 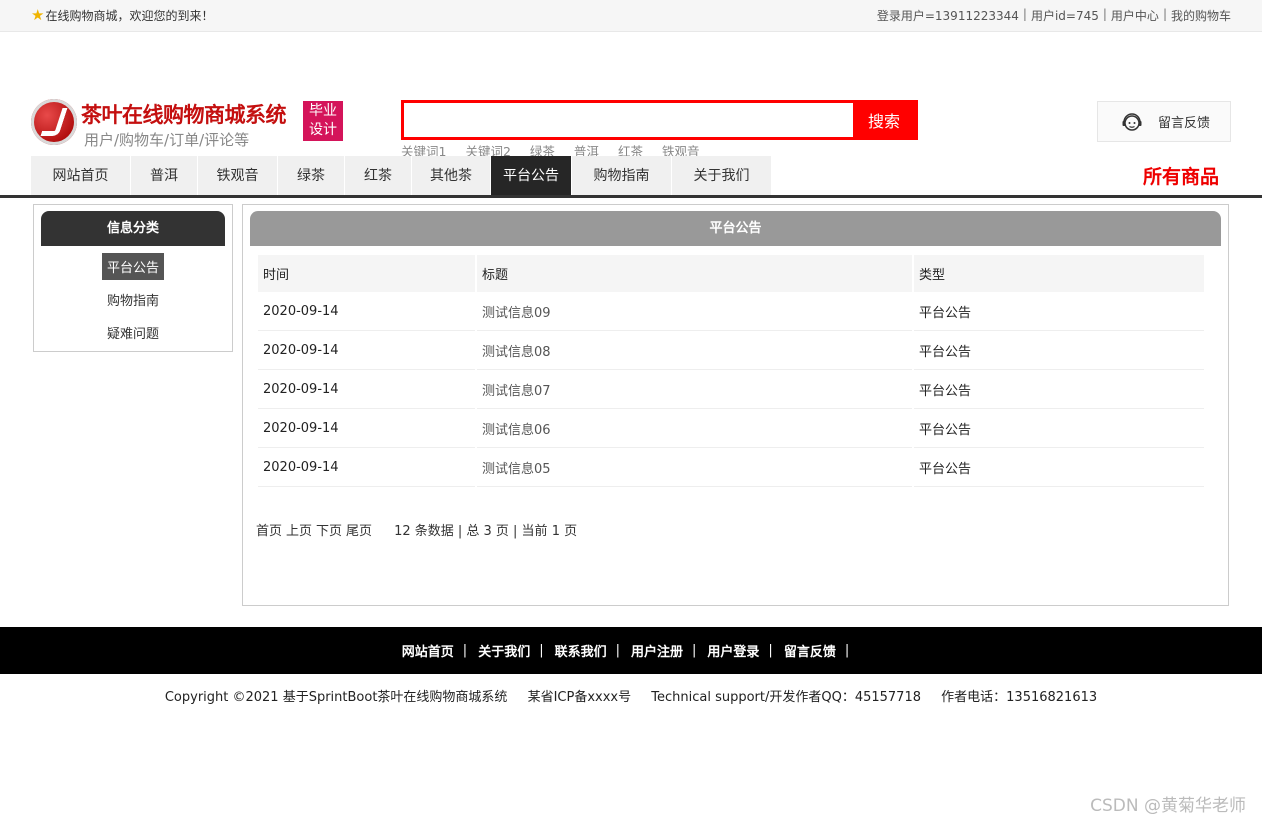 I want to click on column-header-type: 类型, so click(x=1059, y=273).